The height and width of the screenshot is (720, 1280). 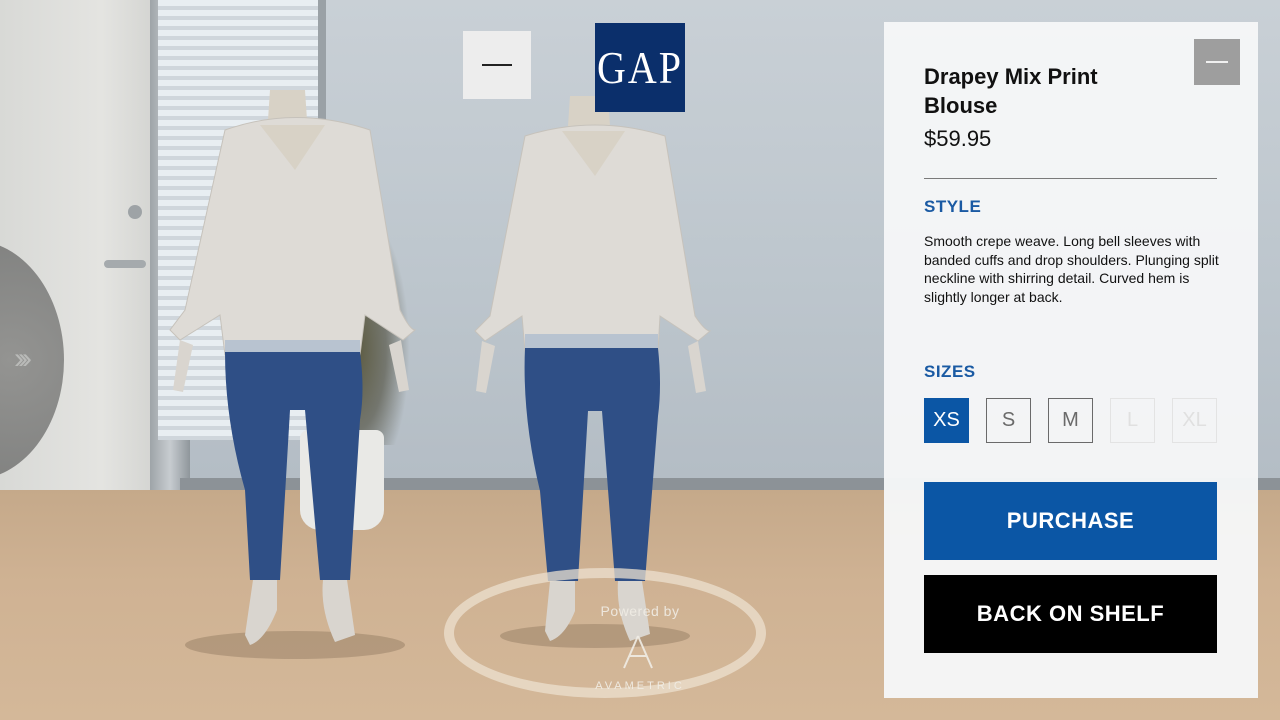 What do you see at coordinates (1194, 420) in the screenshot?
I see `size-option-xl: XL` at bounding box center [1194, 420].